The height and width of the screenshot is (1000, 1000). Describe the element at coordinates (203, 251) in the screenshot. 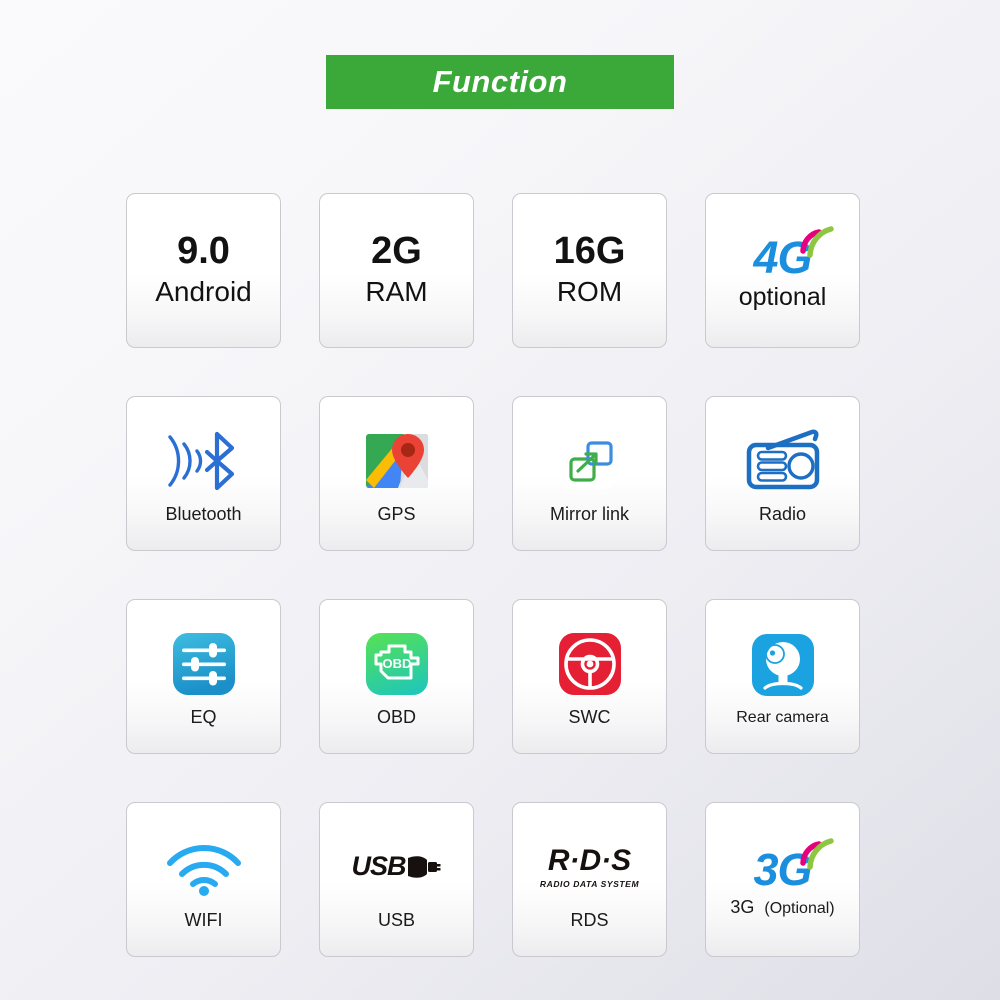

I see `android-version: 9.0` at that location.